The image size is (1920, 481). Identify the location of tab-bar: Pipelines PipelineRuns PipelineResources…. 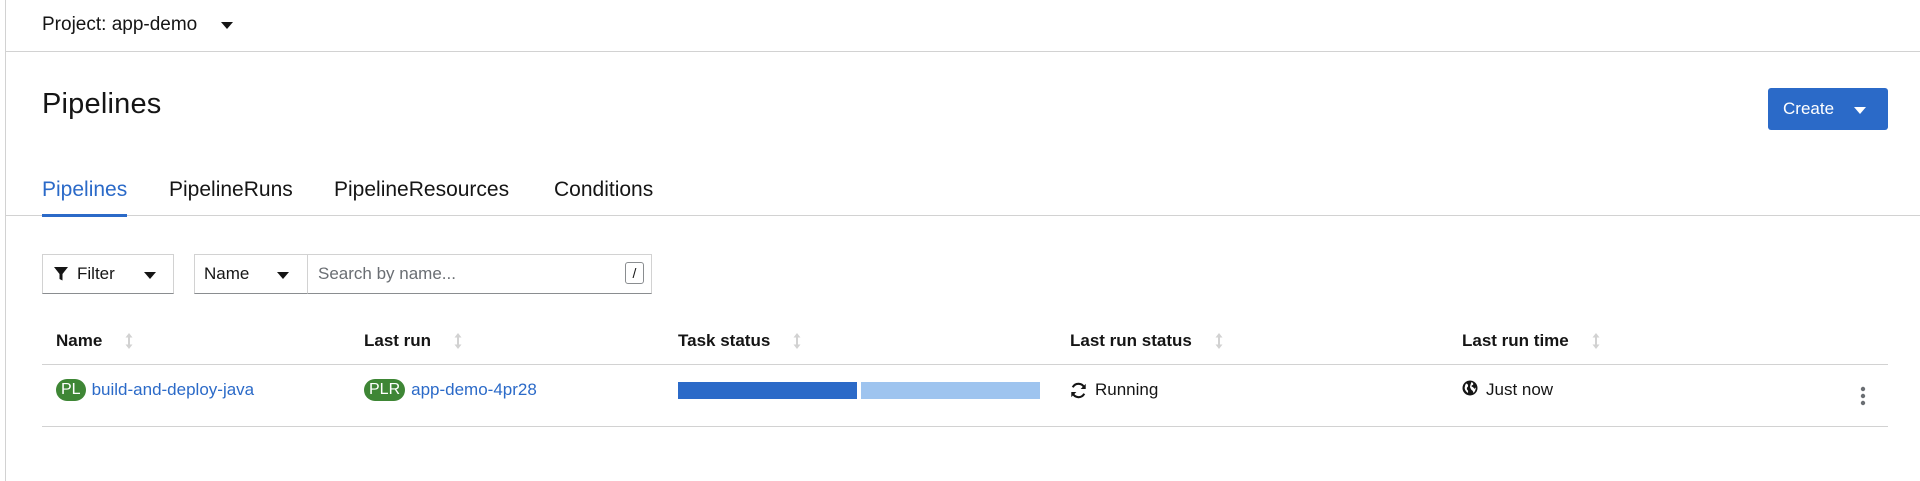
(963, 192).